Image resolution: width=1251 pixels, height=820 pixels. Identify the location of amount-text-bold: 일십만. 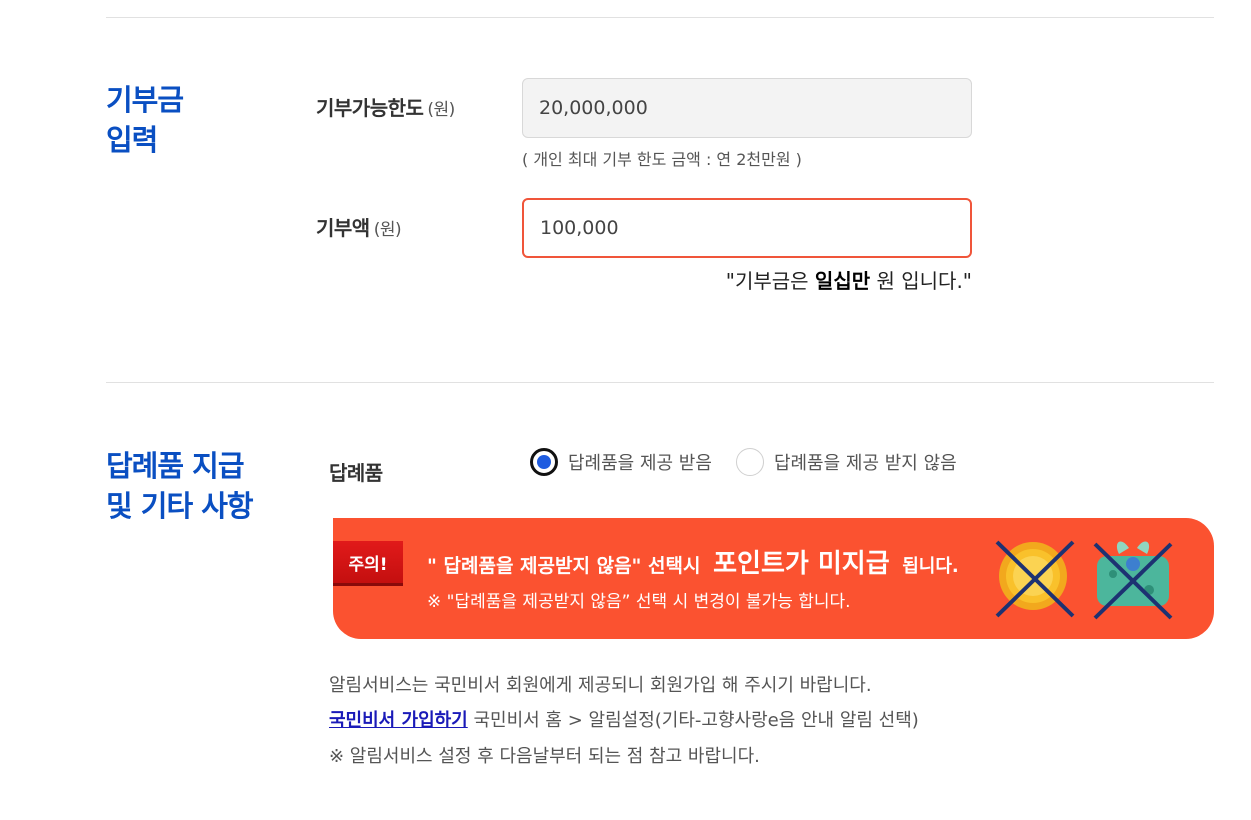
(842, 281).